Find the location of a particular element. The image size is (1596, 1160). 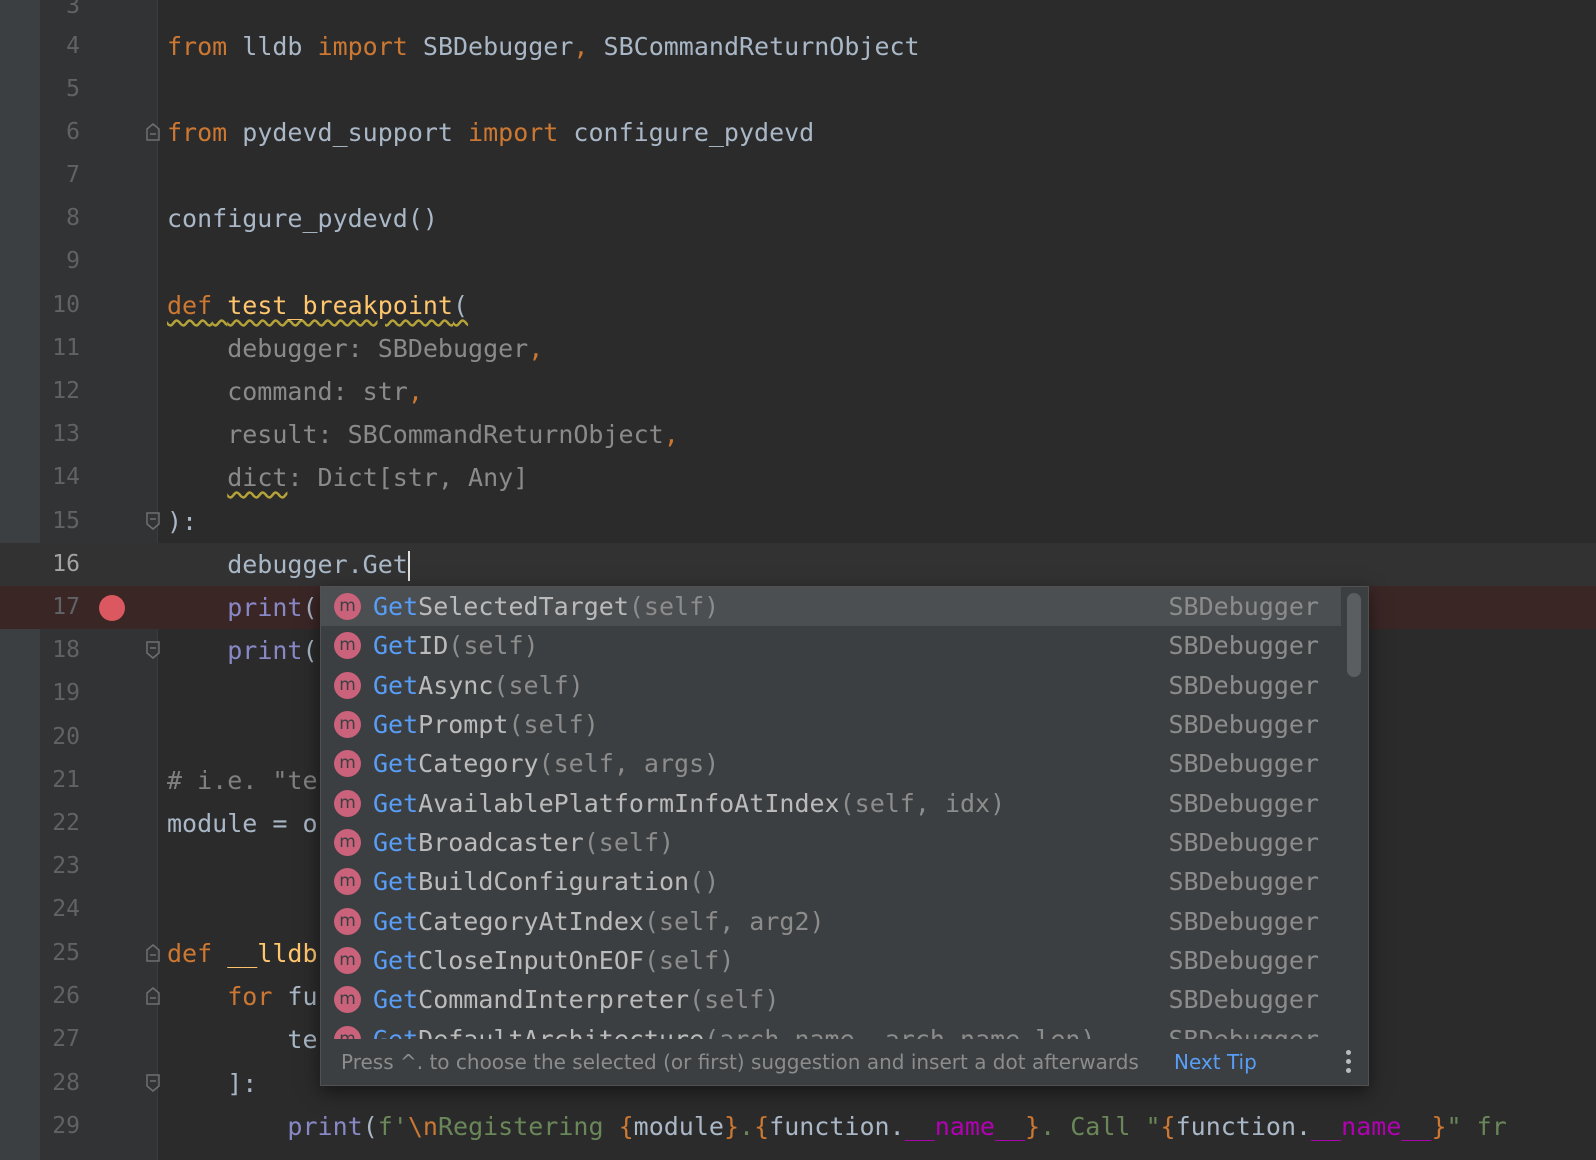

code-line: 9 is located at coordinates (798, 261).